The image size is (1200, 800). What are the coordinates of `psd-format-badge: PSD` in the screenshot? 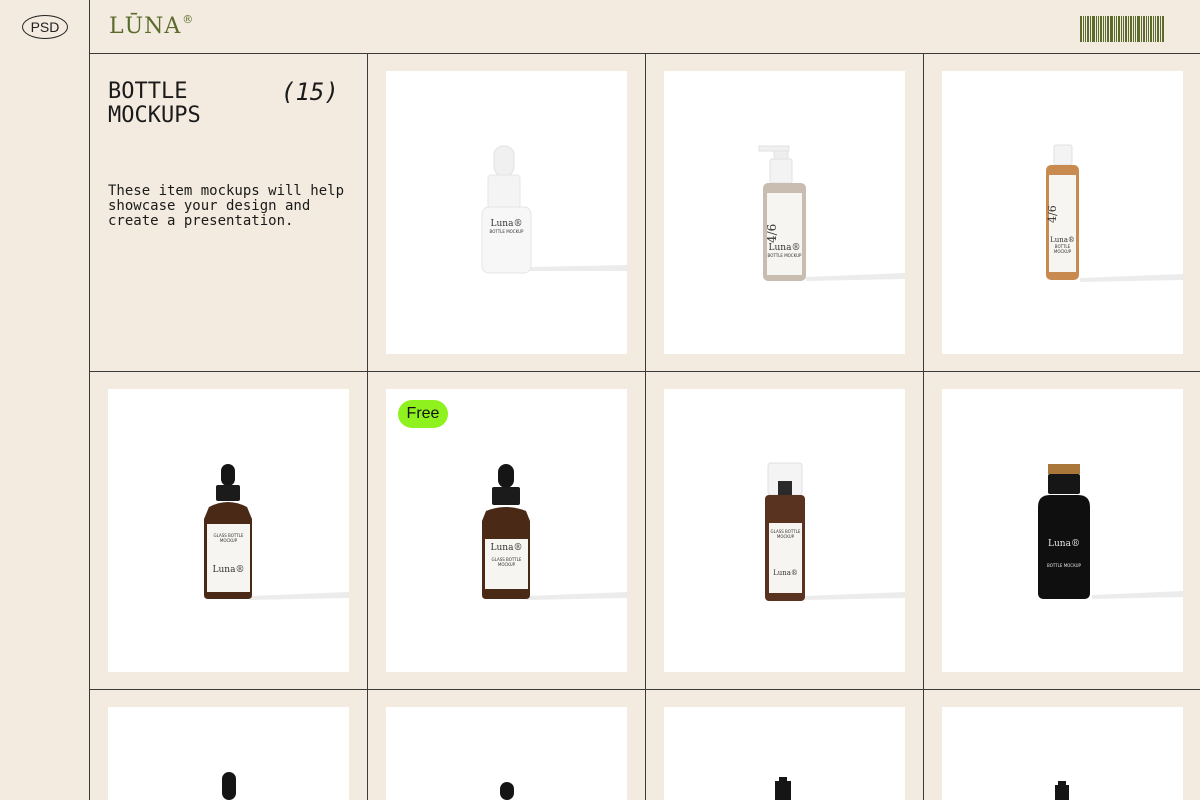 It's located at (45, 27).